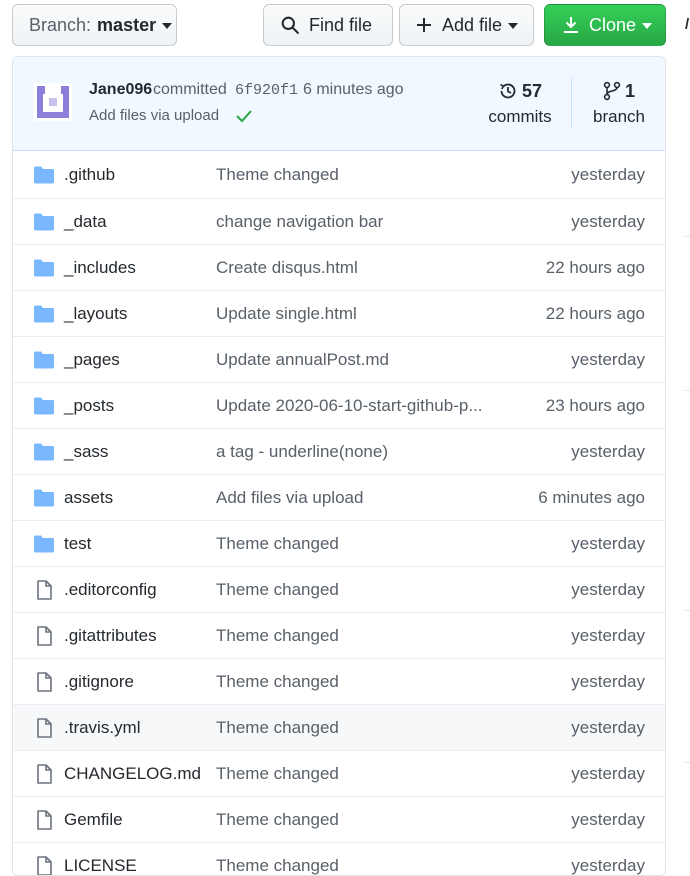 The image size is (690, 876). Describe the element at coordinates (302, 360) in the screenshot. I see `commit-message-link: Update annualPost.md` at that location.